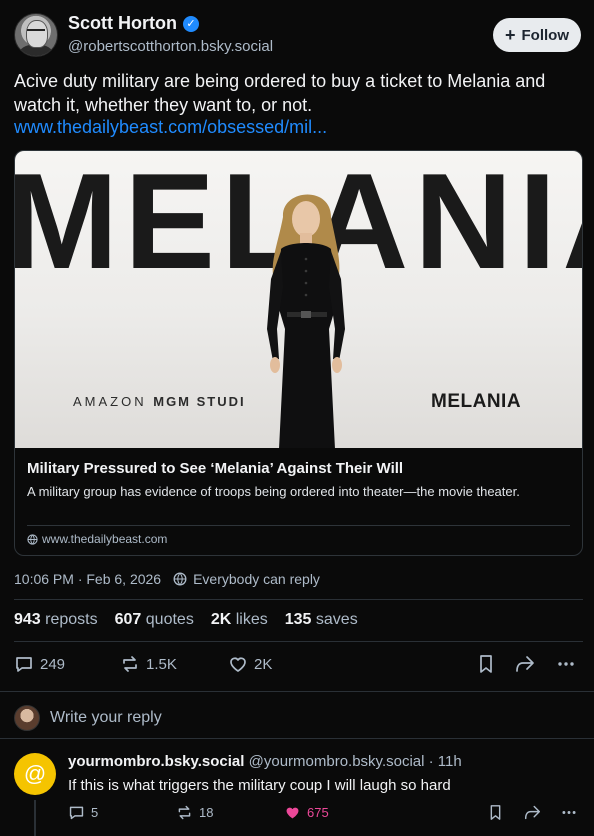 Image resolution: width=594 pixels, height=836 pixels. I want to click on at-sign-icon: @, so click(35, 773).